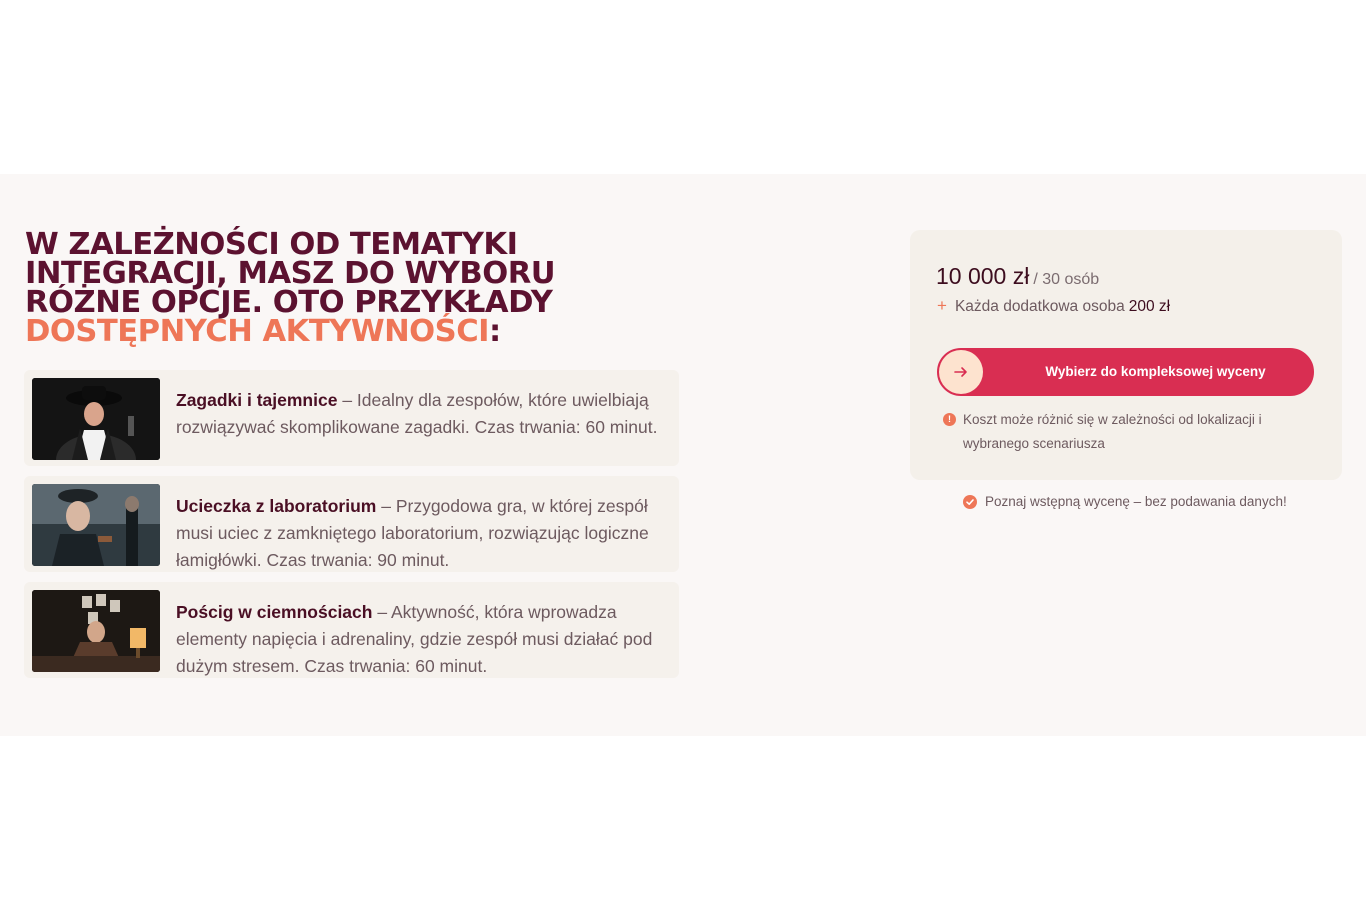 The height and width of the screenshot is (910, 1366). What do you see at coordinates (1149, 306) in the screenshot?
I see `extra-person-price: 200 zł` at bounding box center [1149, 306].